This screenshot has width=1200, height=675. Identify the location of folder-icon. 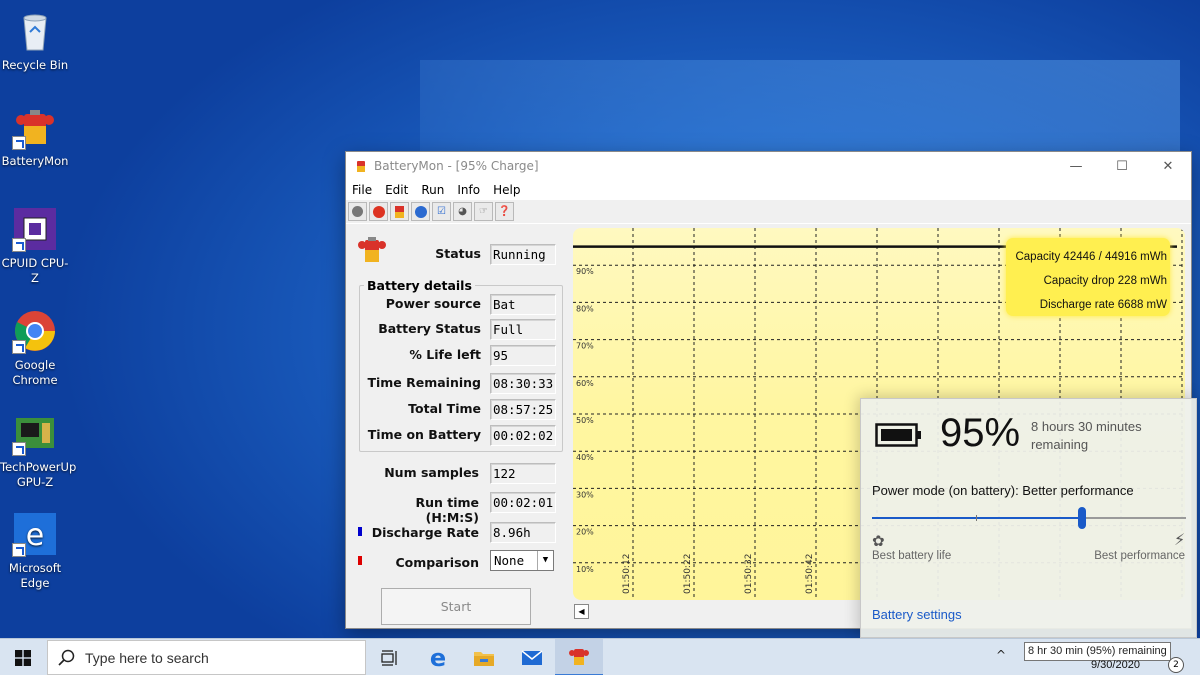
(484, 658).